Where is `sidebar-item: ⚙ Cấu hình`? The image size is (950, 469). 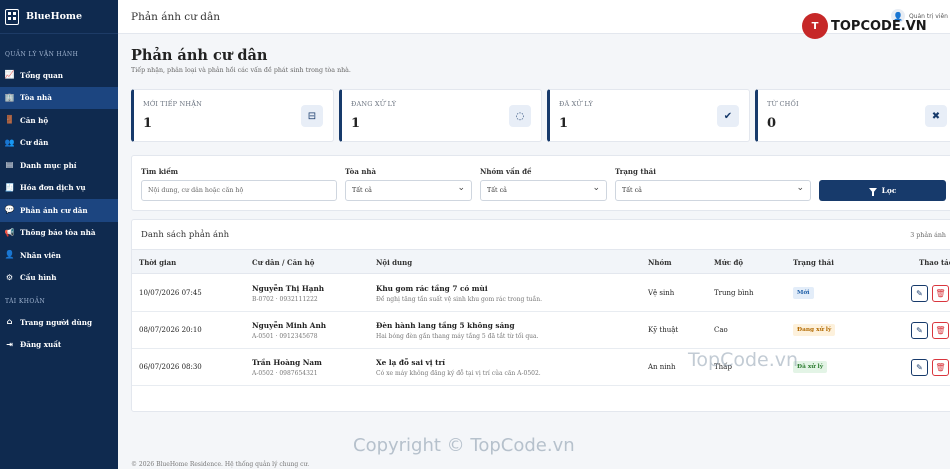
sidebar-item: ⚙ Cấu hình is located at coordinates (59, 278).